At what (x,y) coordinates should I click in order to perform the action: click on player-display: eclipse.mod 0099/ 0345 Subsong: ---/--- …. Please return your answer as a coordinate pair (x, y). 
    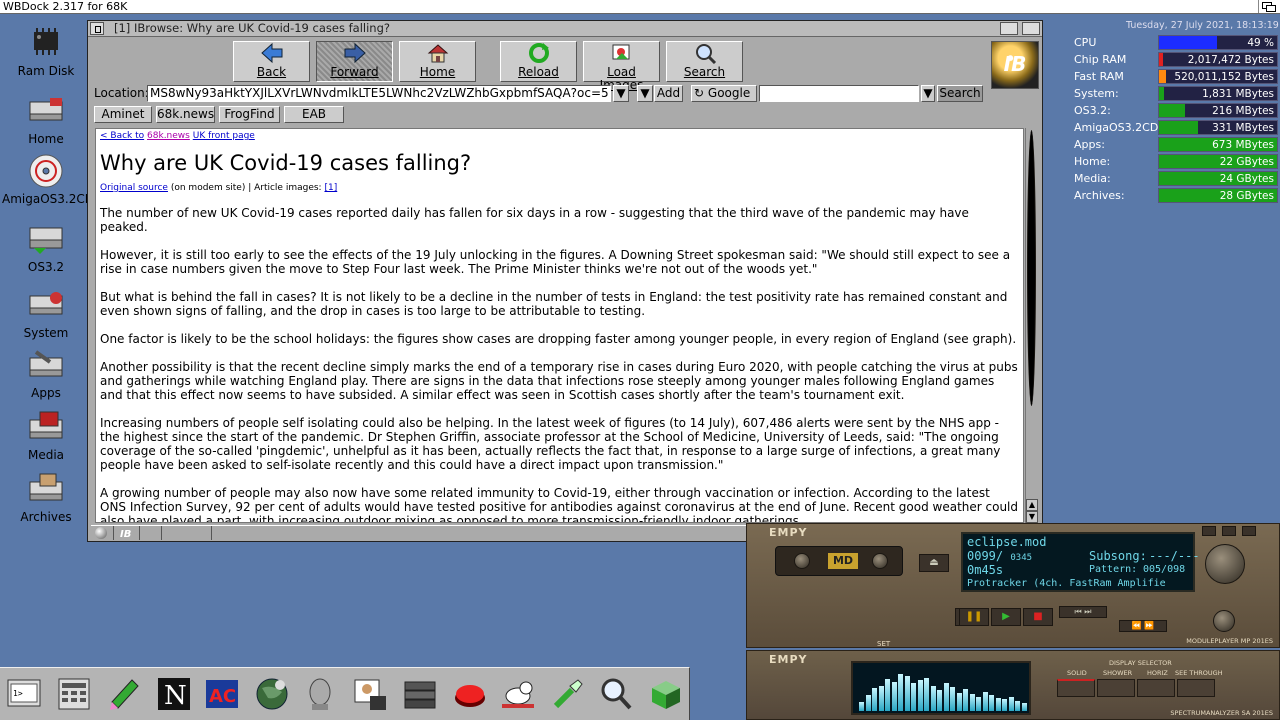
    Looking at the image, I should click on (1080, 562).